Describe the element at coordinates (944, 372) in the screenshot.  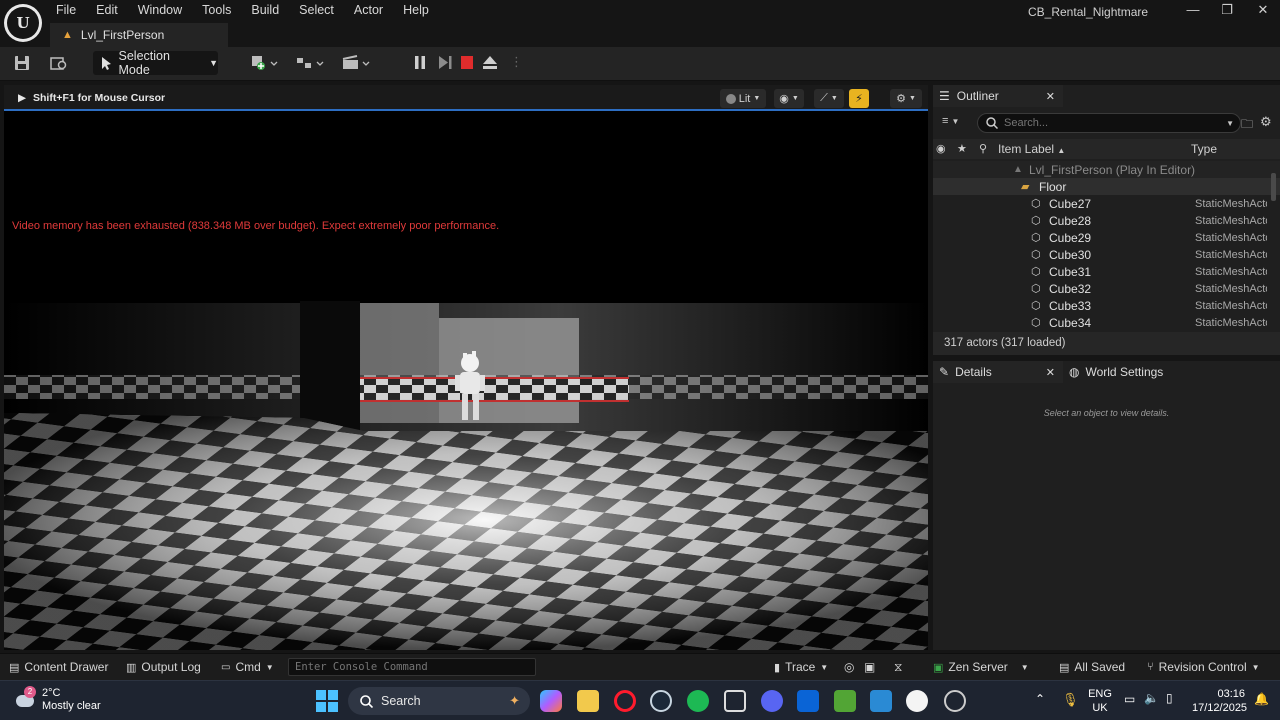
I see `details-pencil-icon: ✎` at that location.